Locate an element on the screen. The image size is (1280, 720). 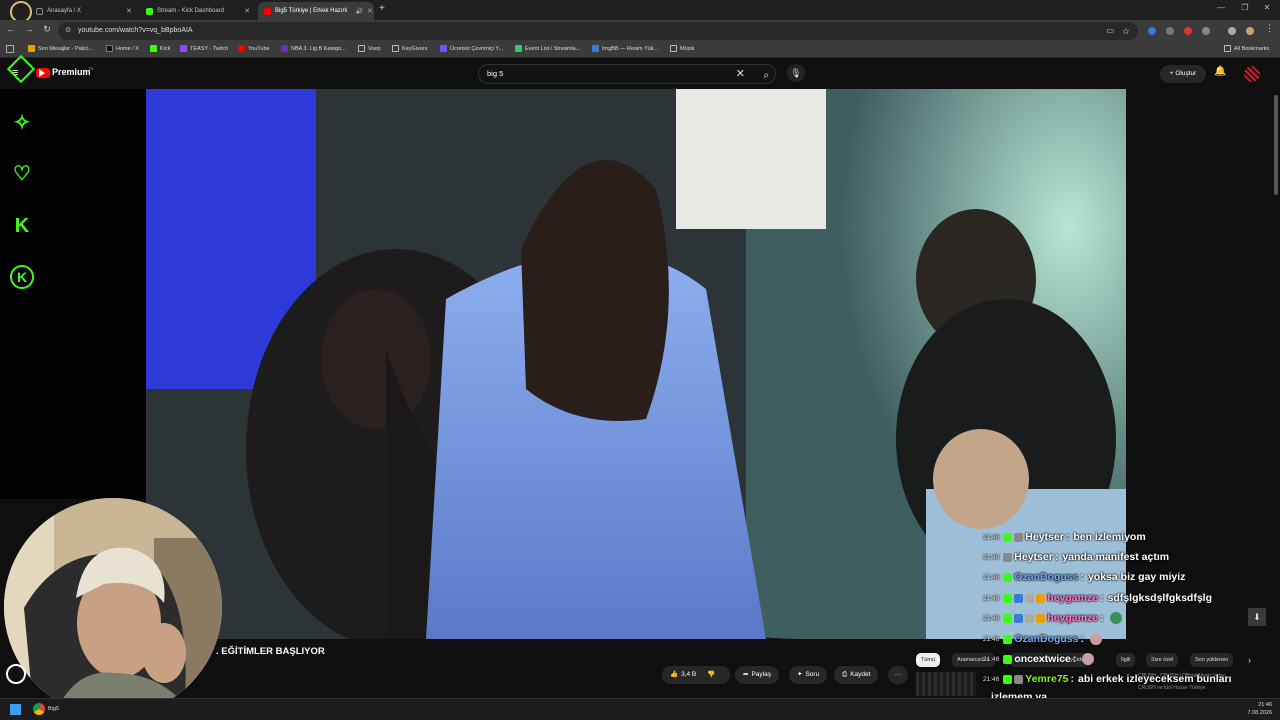
site-info-icon: ⚙ is located at coordinates (68, 31).